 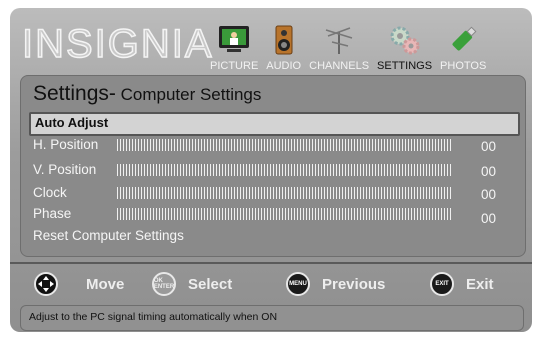 What do you see at coordinates (72, 122) in the screenshot?
I see `auto-adjust-label: Auto Adjust` at bounding box center [72, 122].